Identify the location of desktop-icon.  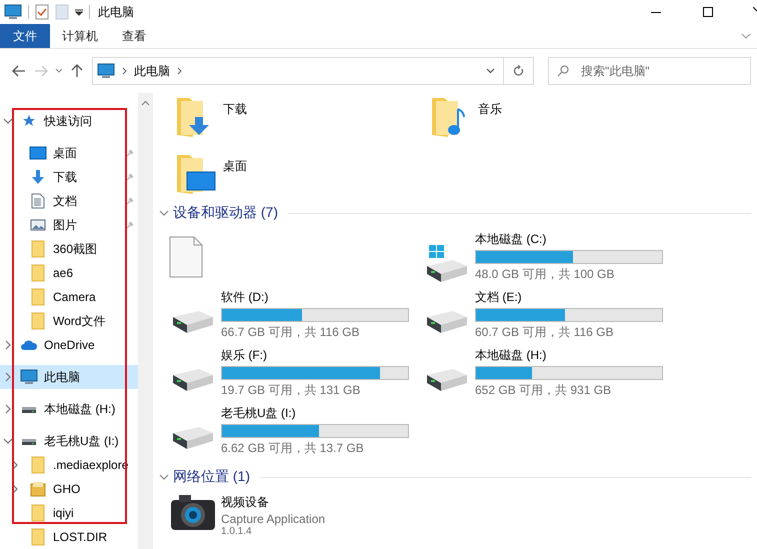
(38, 153).